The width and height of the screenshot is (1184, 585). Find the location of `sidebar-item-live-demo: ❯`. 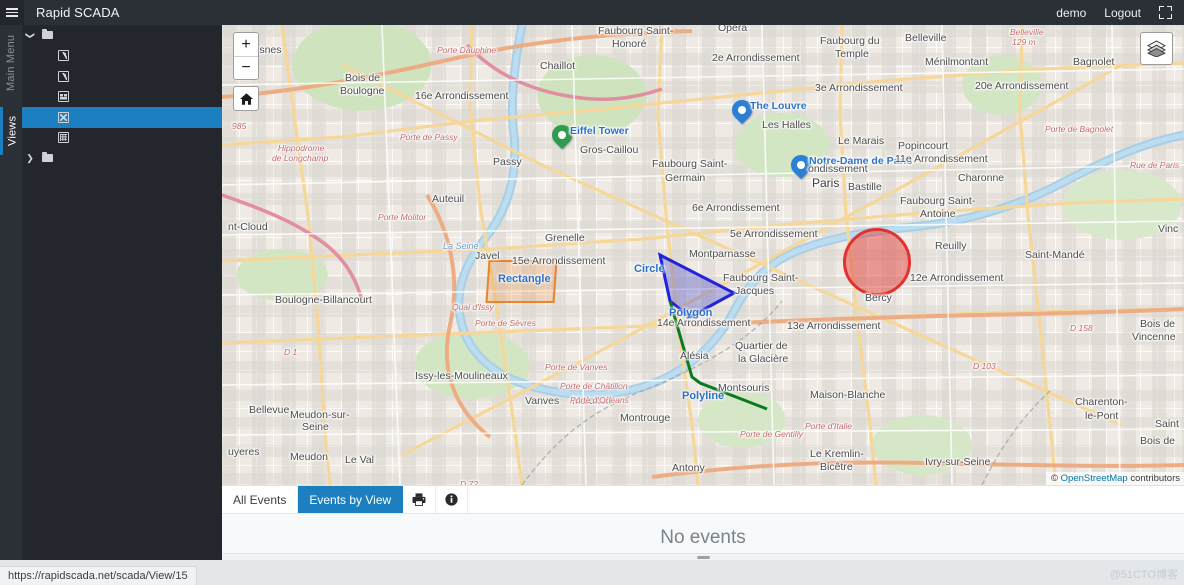

sidebar-item-live-demo: ❯ is located at coordinates (122, 35).